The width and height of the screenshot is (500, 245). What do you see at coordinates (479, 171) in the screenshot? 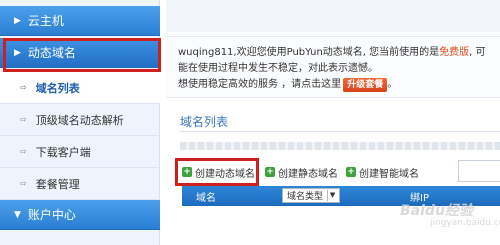
I see `search-input` at bounding box center [479, 171].